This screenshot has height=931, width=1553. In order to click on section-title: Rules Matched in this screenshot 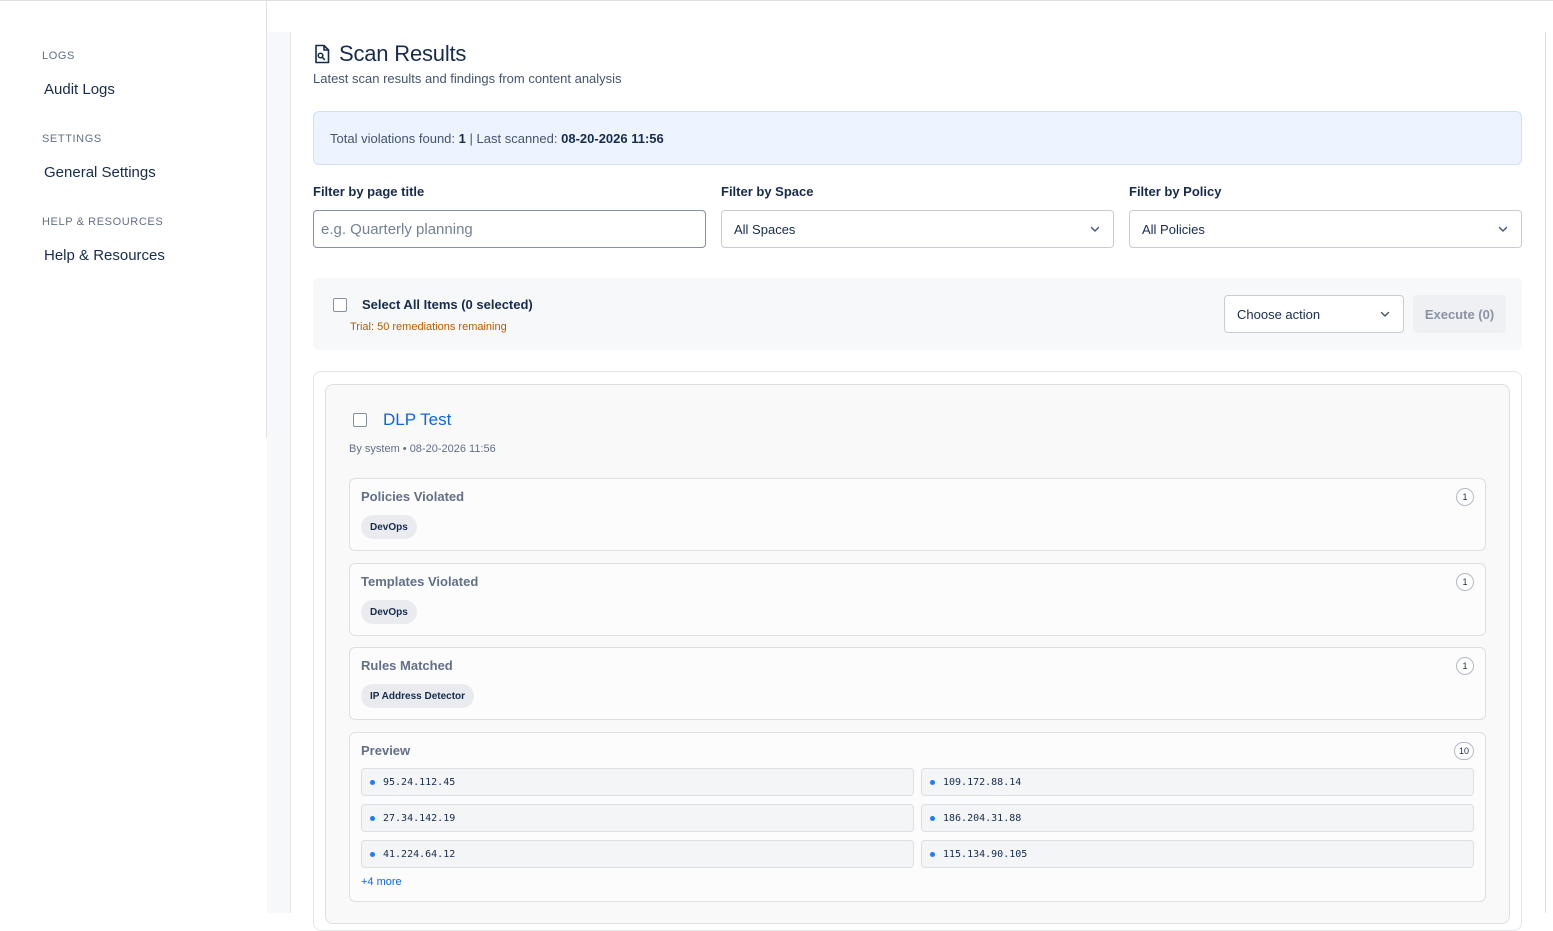, I will do `click(407, 665)`.